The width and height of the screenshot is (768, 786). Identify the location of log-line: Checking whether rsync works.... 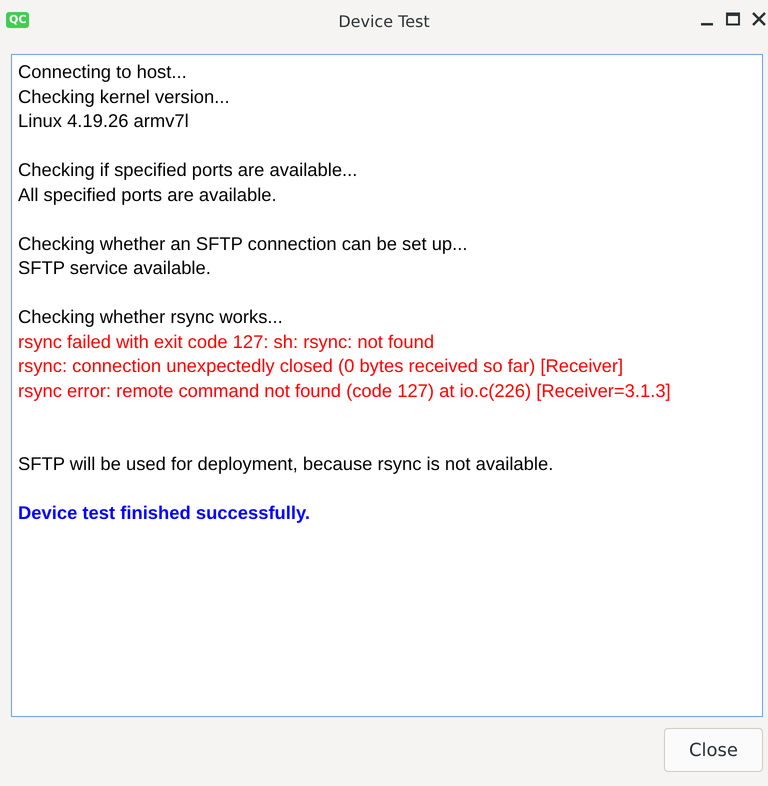
(150, 317).